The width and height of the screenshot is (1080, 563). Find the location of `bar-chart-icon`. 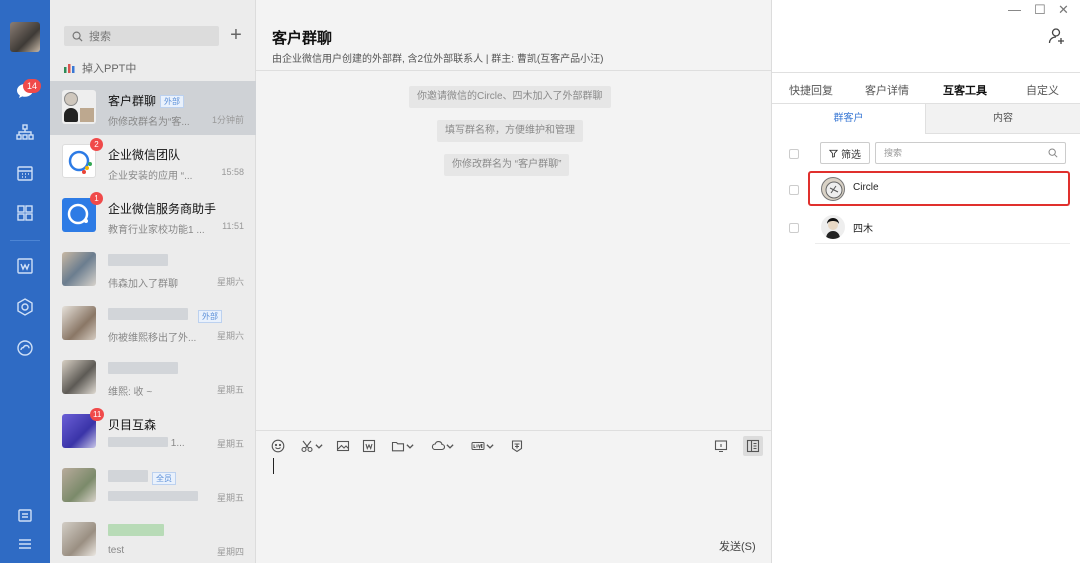

bar-chart-icon is located at coordinates (69, 68).